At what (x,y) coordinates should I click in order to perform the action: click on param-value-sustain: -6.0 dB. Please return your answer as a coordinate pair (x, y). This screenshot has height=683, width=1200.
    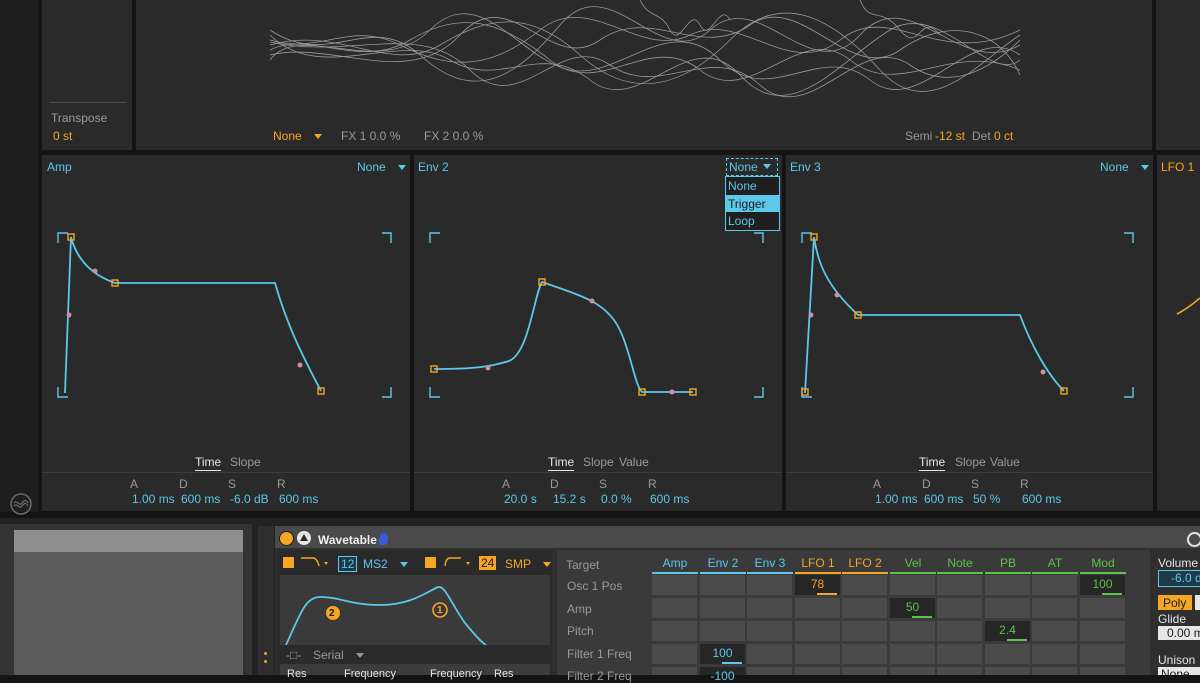
    Looking at the image, I should click on (249, 499).